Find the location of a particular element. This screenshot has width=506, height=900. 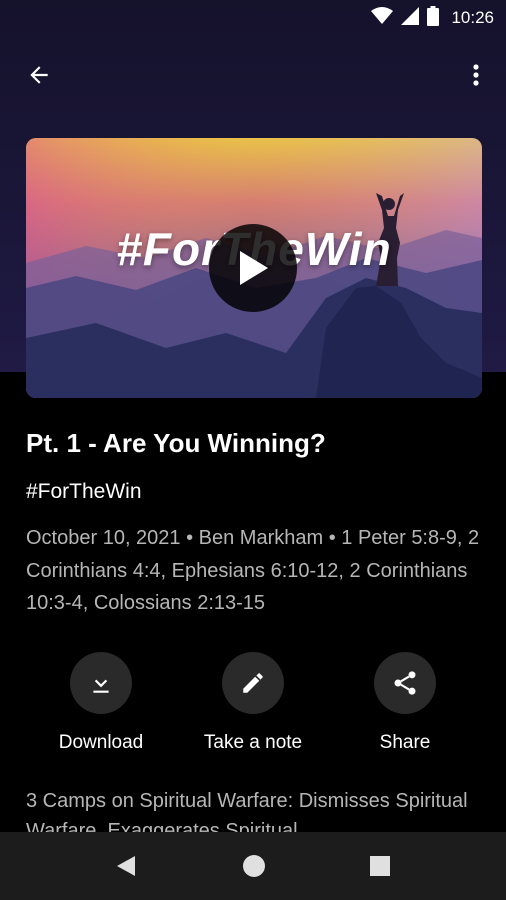

download-button: Download is located at coordinates (101, 708).